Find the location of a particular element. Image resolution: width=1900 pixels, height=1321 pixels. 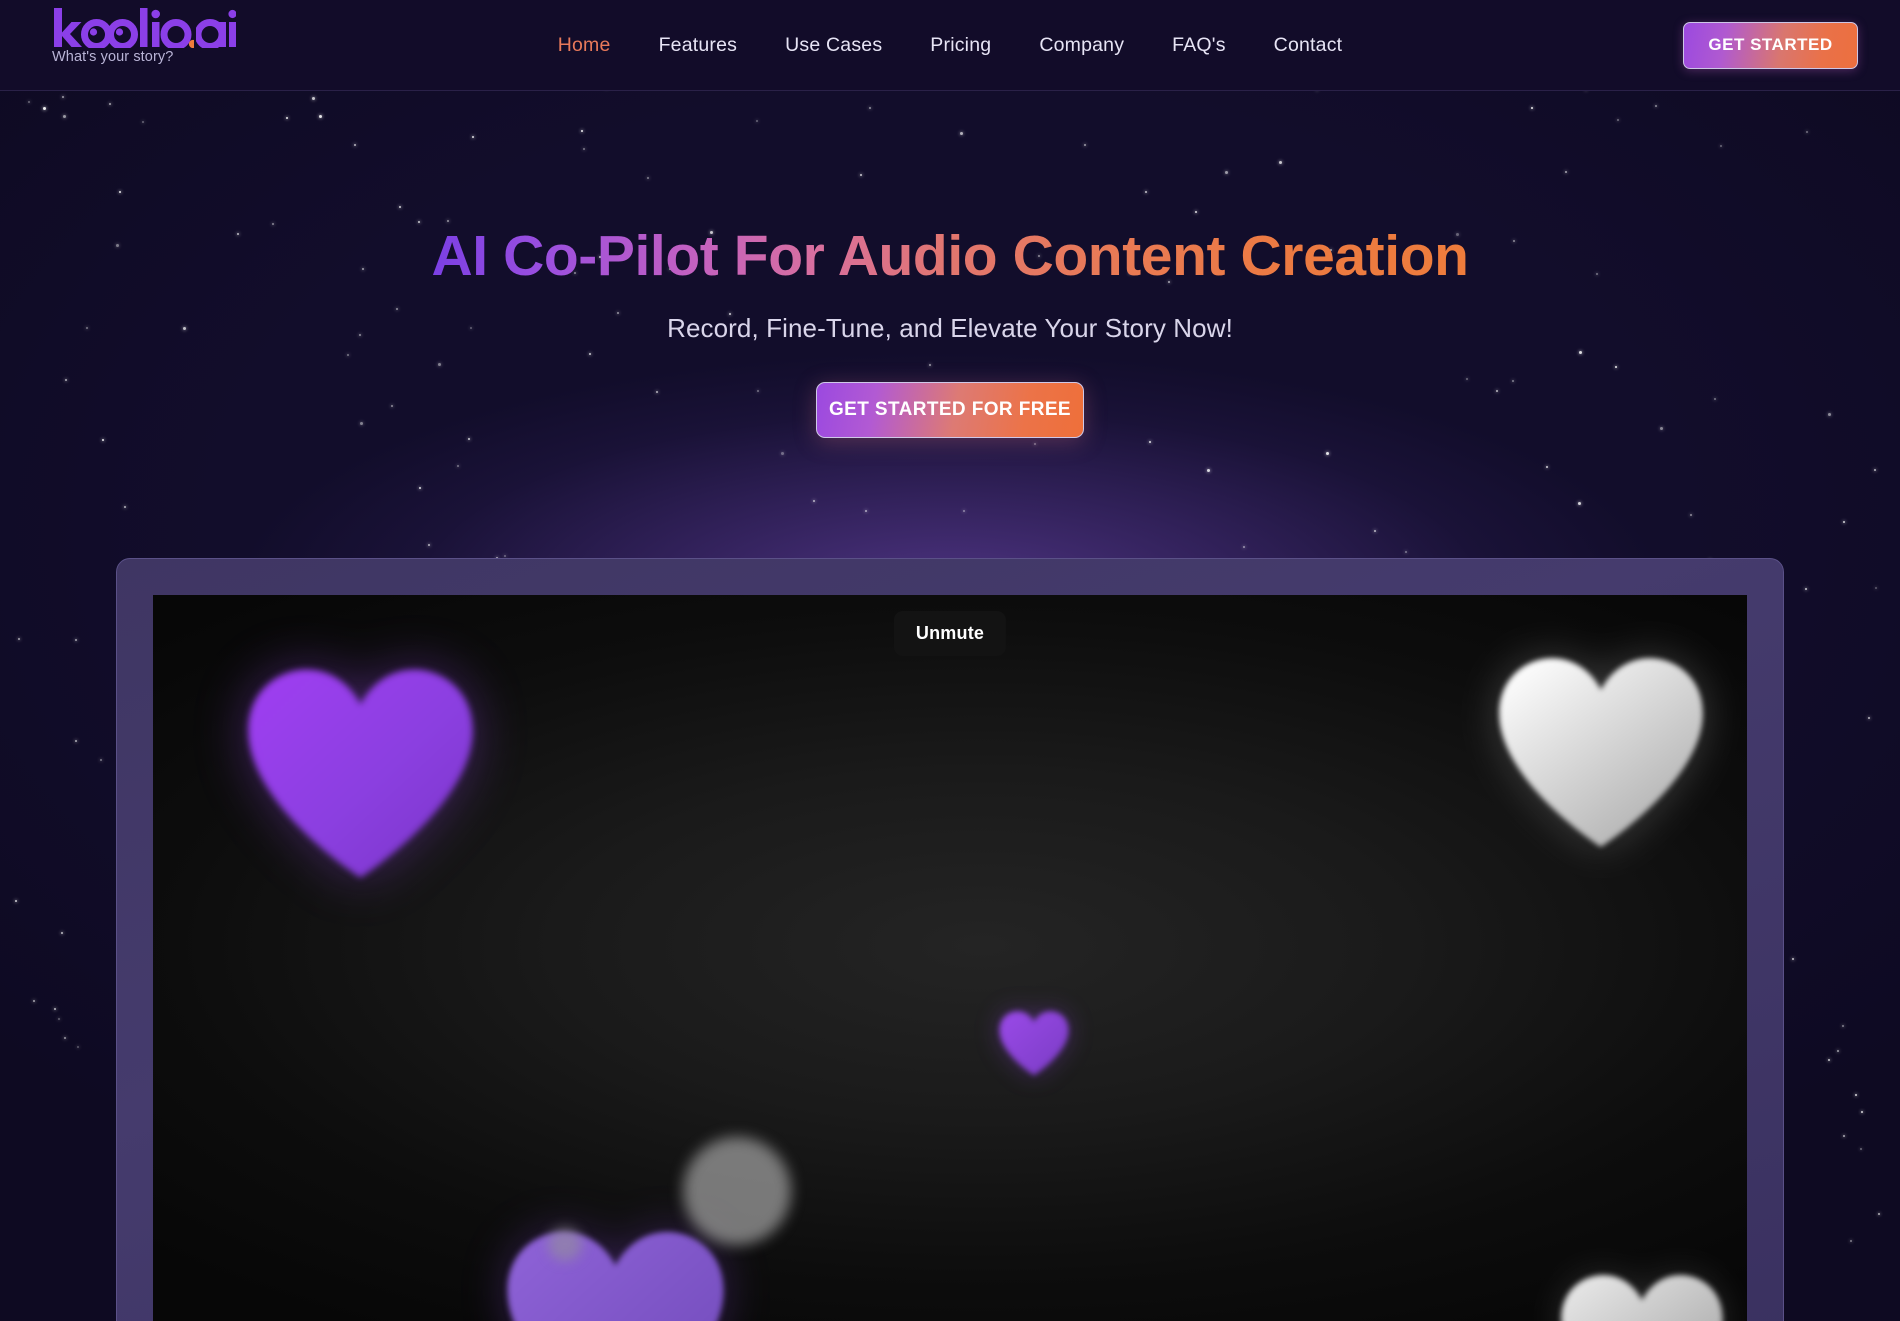

nav-item-features: Features is located at coordinates (698, 45).